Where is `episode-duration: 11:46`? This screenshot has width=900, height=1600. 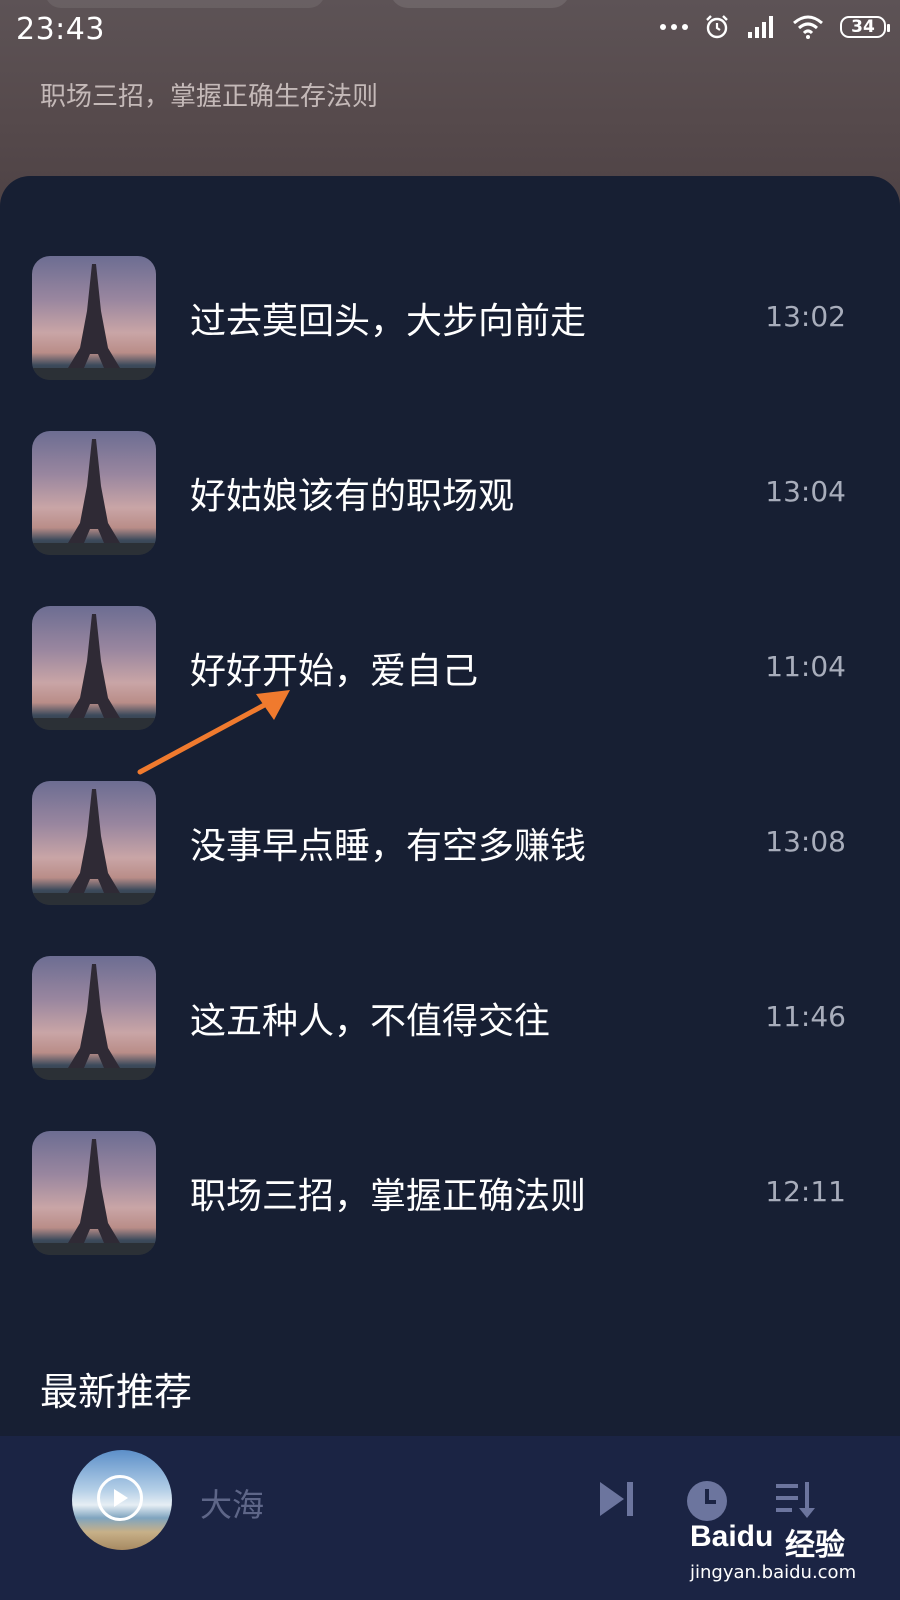
episode-duration: 11:46 is located at coordinates (805, 1016).